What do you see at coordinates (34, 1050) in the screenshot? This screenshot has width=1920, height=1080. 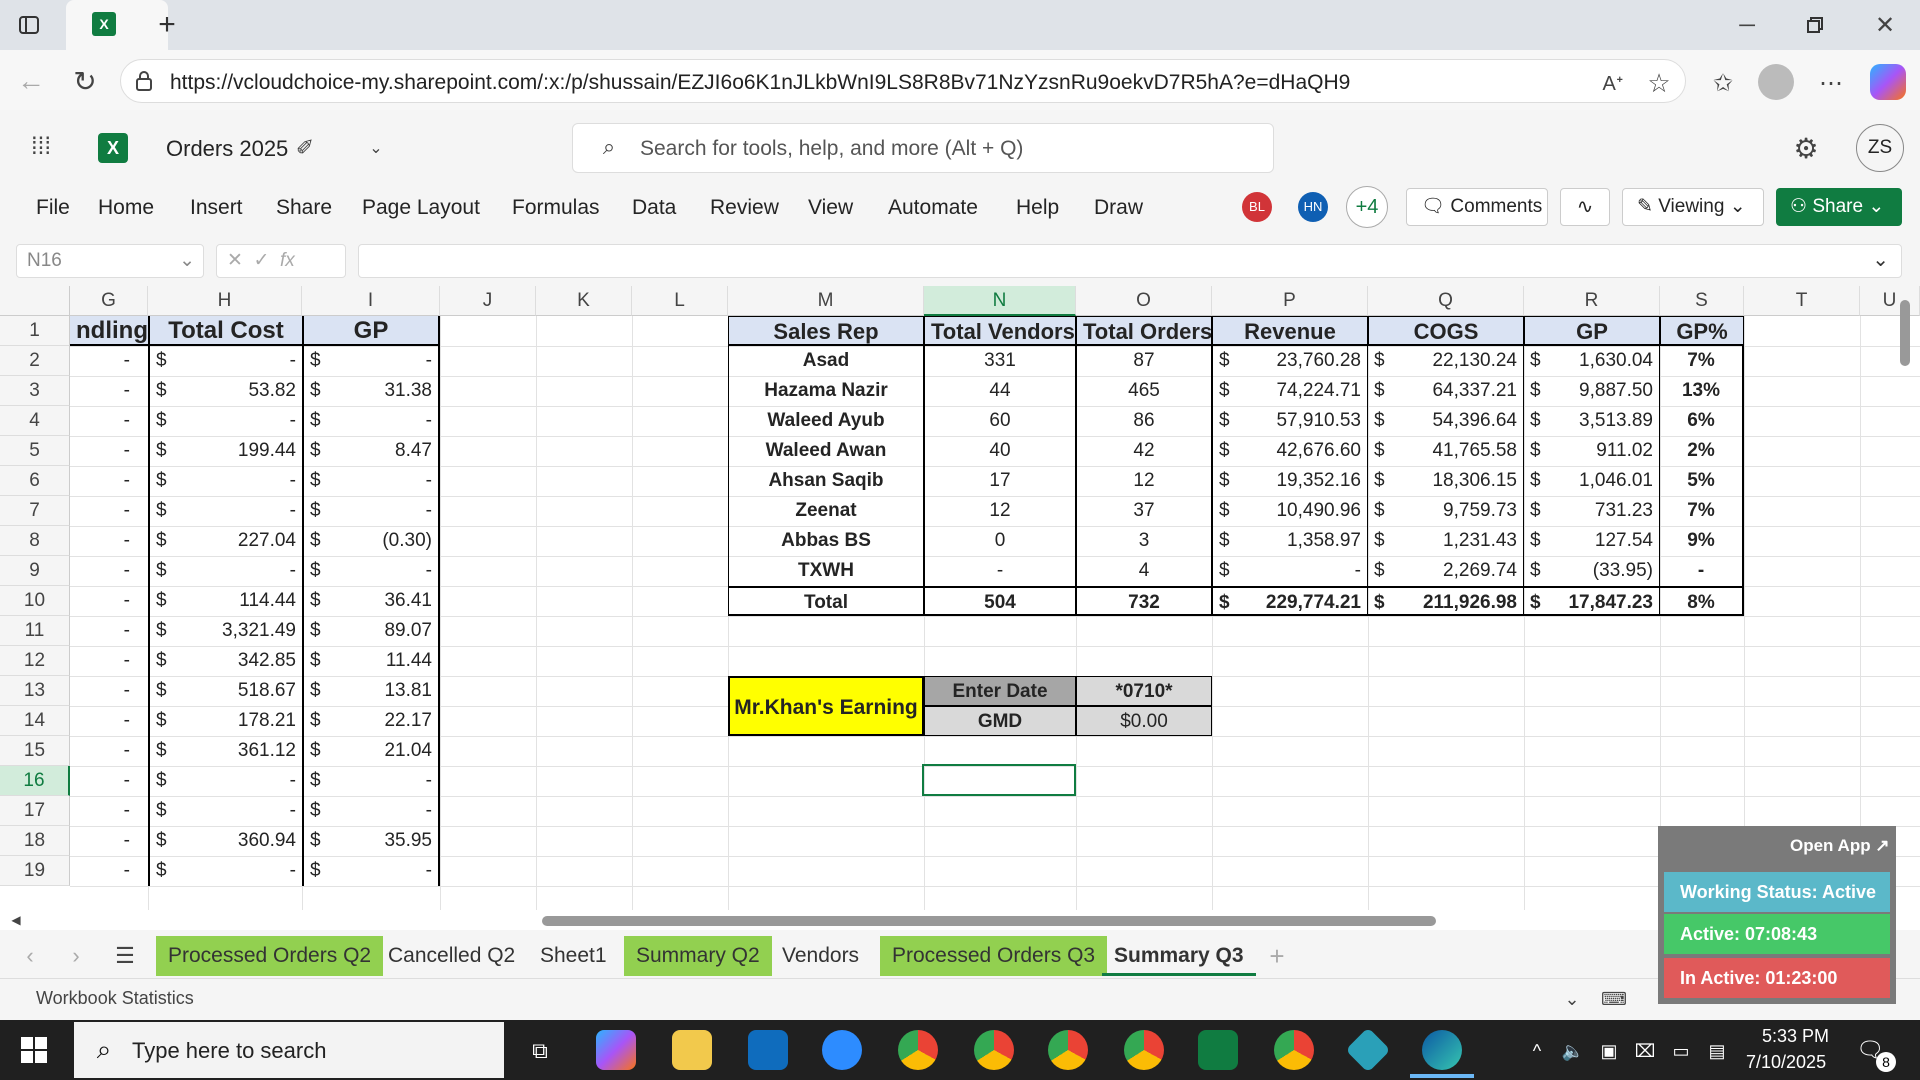 I see `windows-start-icon` at bounding box center [34, 1050].